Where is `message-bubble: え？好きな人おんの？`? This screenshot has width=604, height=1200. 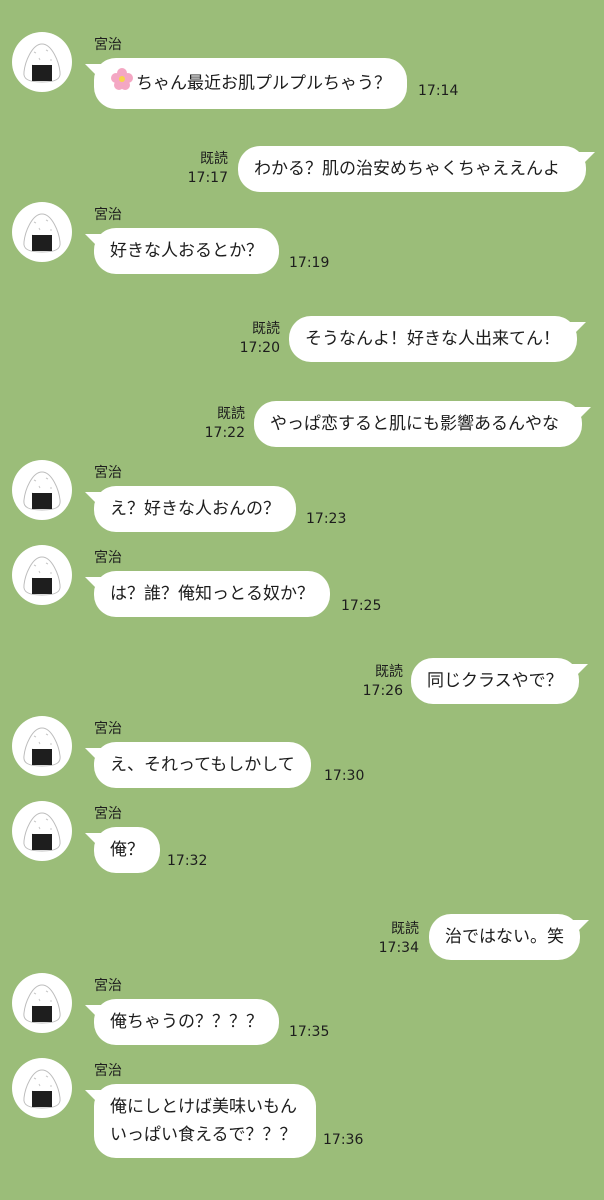 message-bubble: え？好きな人おんの？ is located at coordinates (195, 509).